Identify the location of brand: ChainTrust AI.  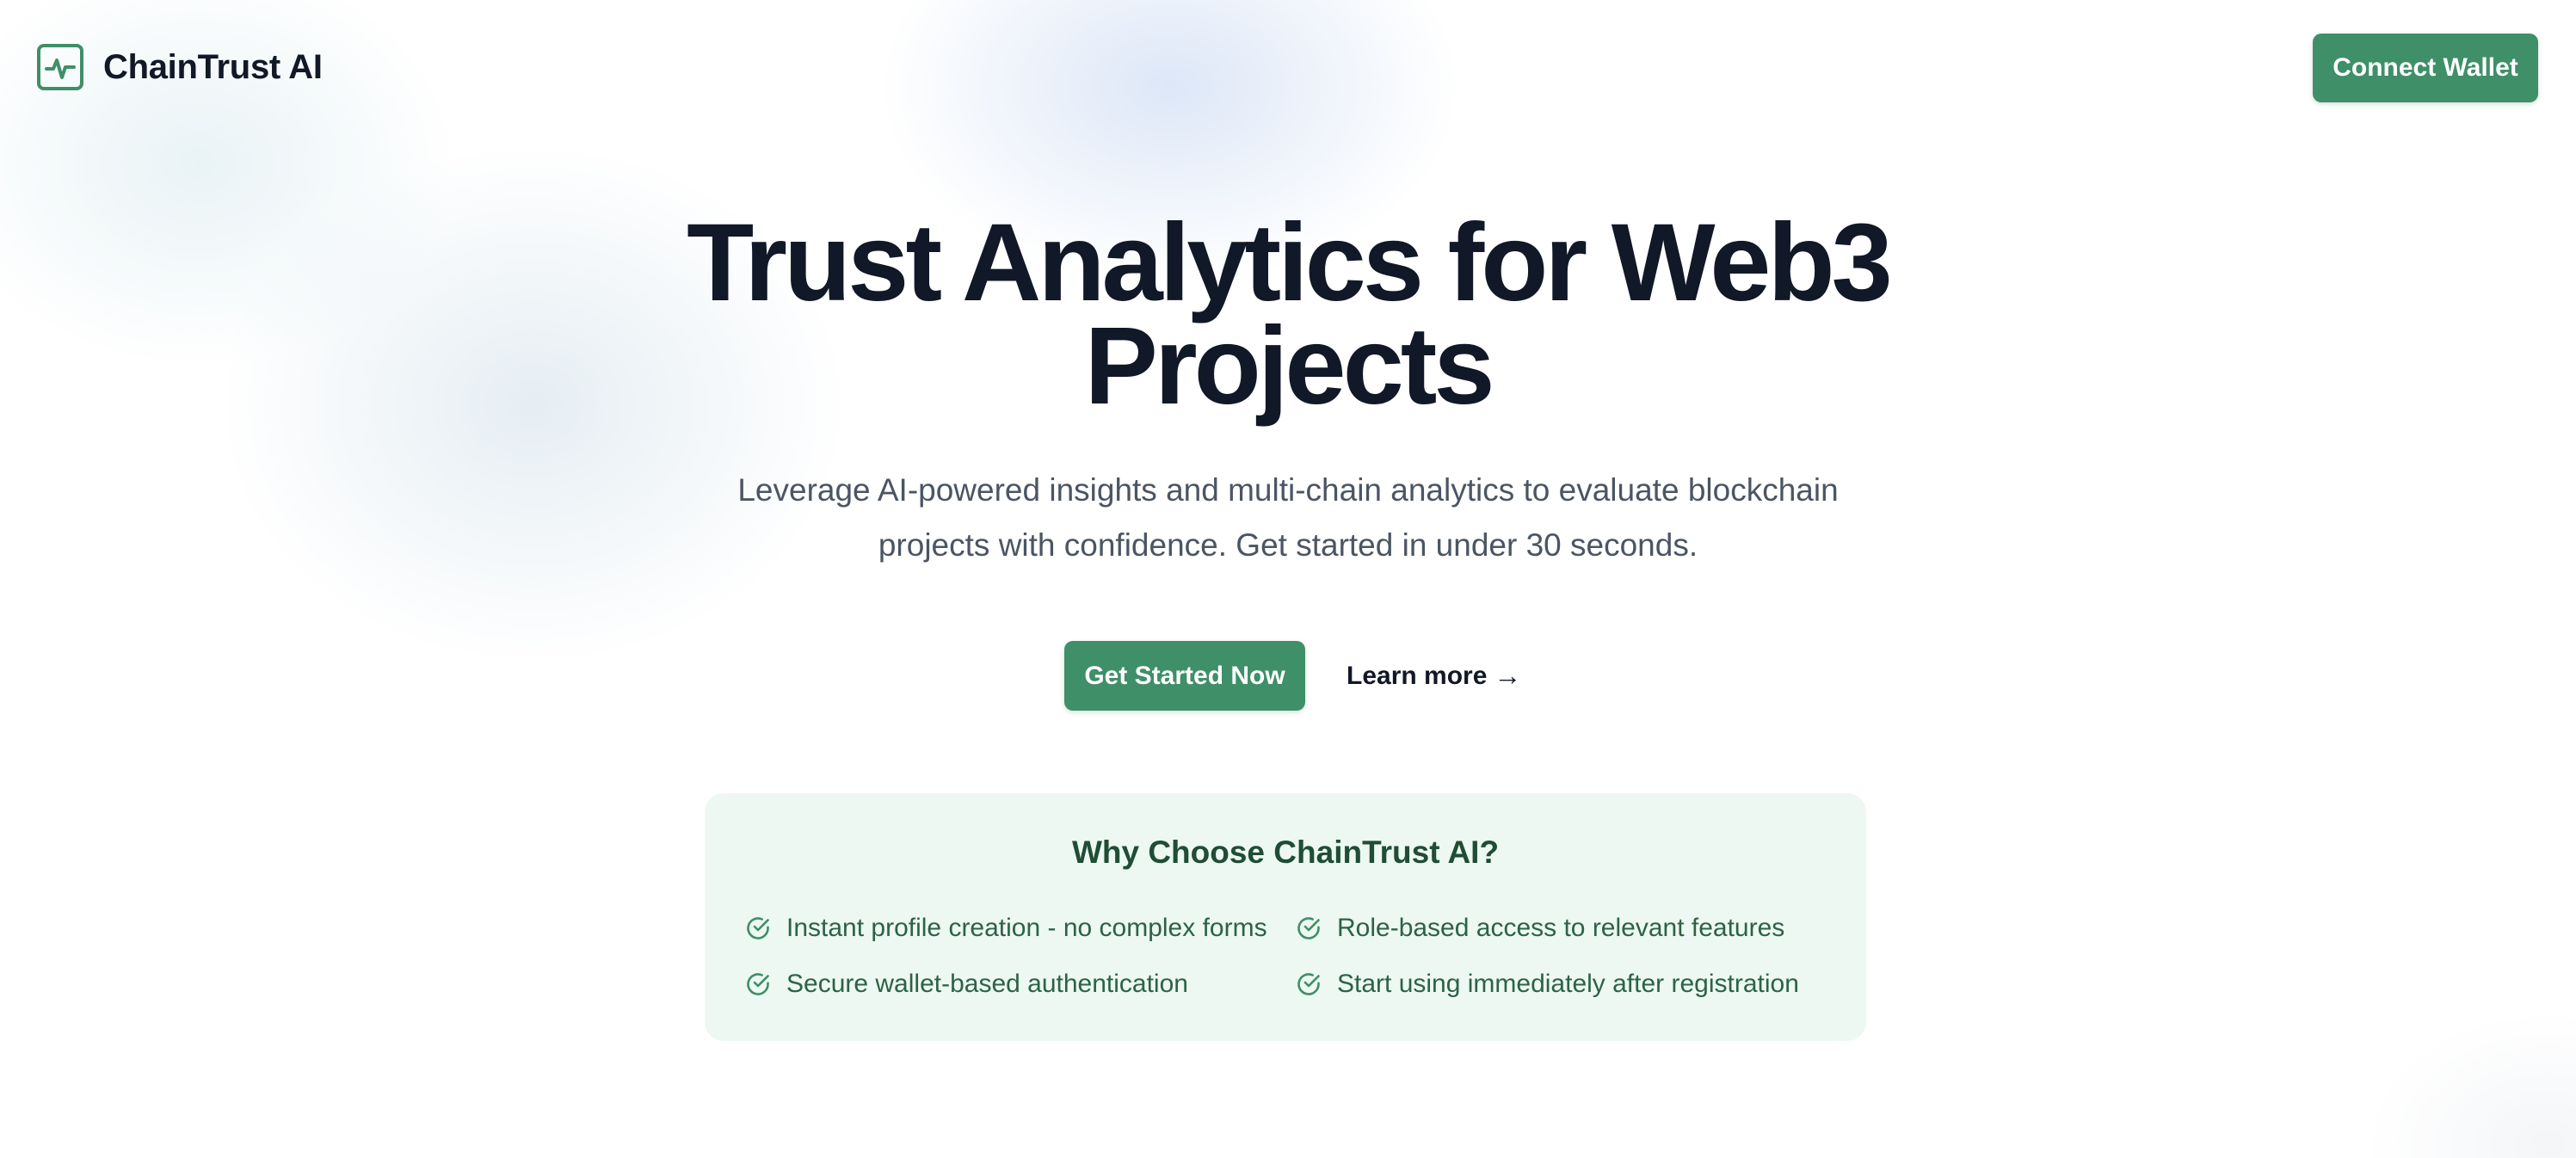
(179, 67).